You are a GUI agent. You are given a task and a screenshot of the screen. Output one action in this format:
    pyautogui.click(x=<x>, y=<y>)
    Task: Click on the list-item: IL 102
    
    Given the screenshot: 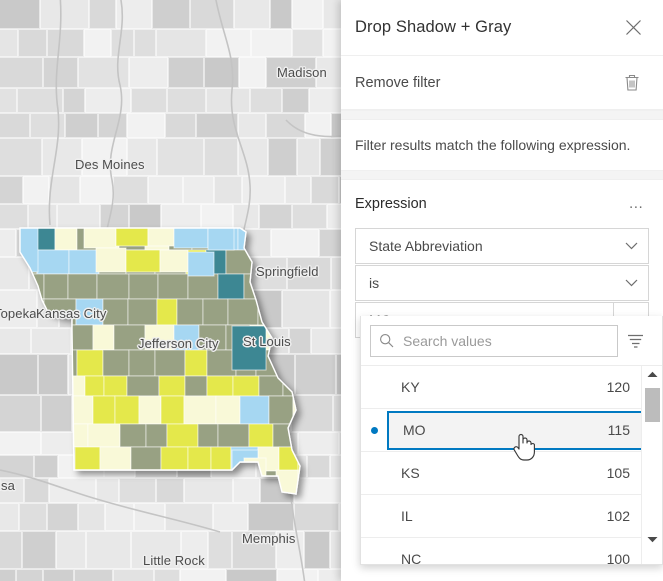 What is the action you would take?
    pyautogui.click(x=502, y=516)
    